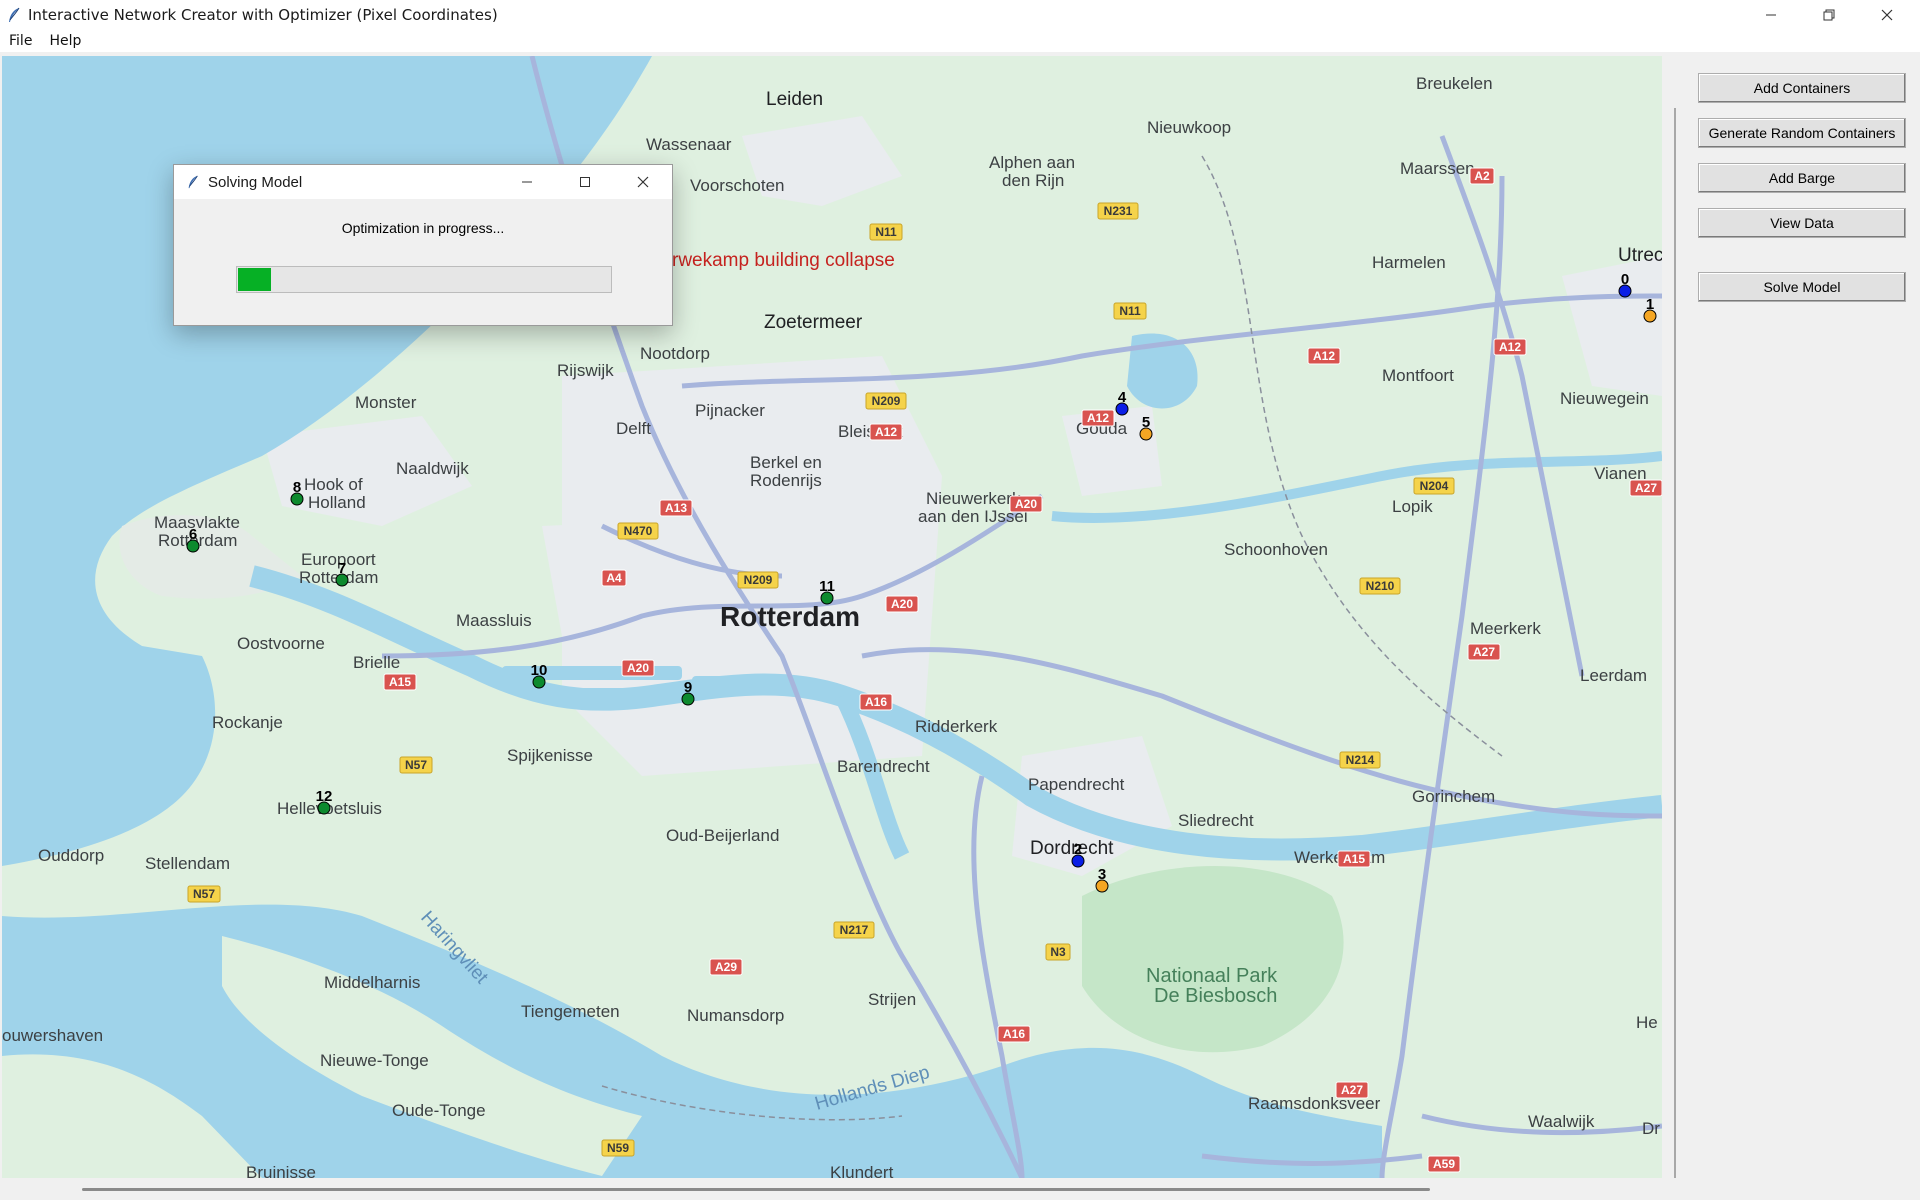  Describe the element at coordinates (71, 855) in the screenshot. I see `label-ouddorp: Ouddorp` at that location.